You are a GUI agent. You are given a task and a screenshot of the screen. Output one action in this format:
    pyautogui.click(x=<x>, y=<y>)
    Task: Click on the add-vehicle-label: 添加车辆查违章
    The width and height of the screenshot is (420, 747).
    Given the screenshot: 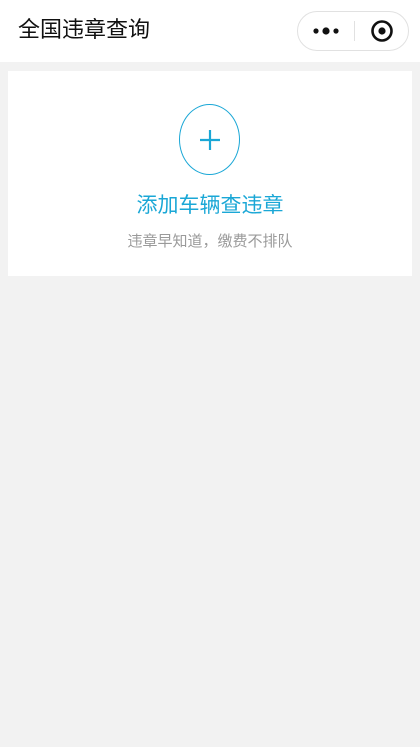 What is the action you would take?
    pyautogui.click(x=210, y=205)
    